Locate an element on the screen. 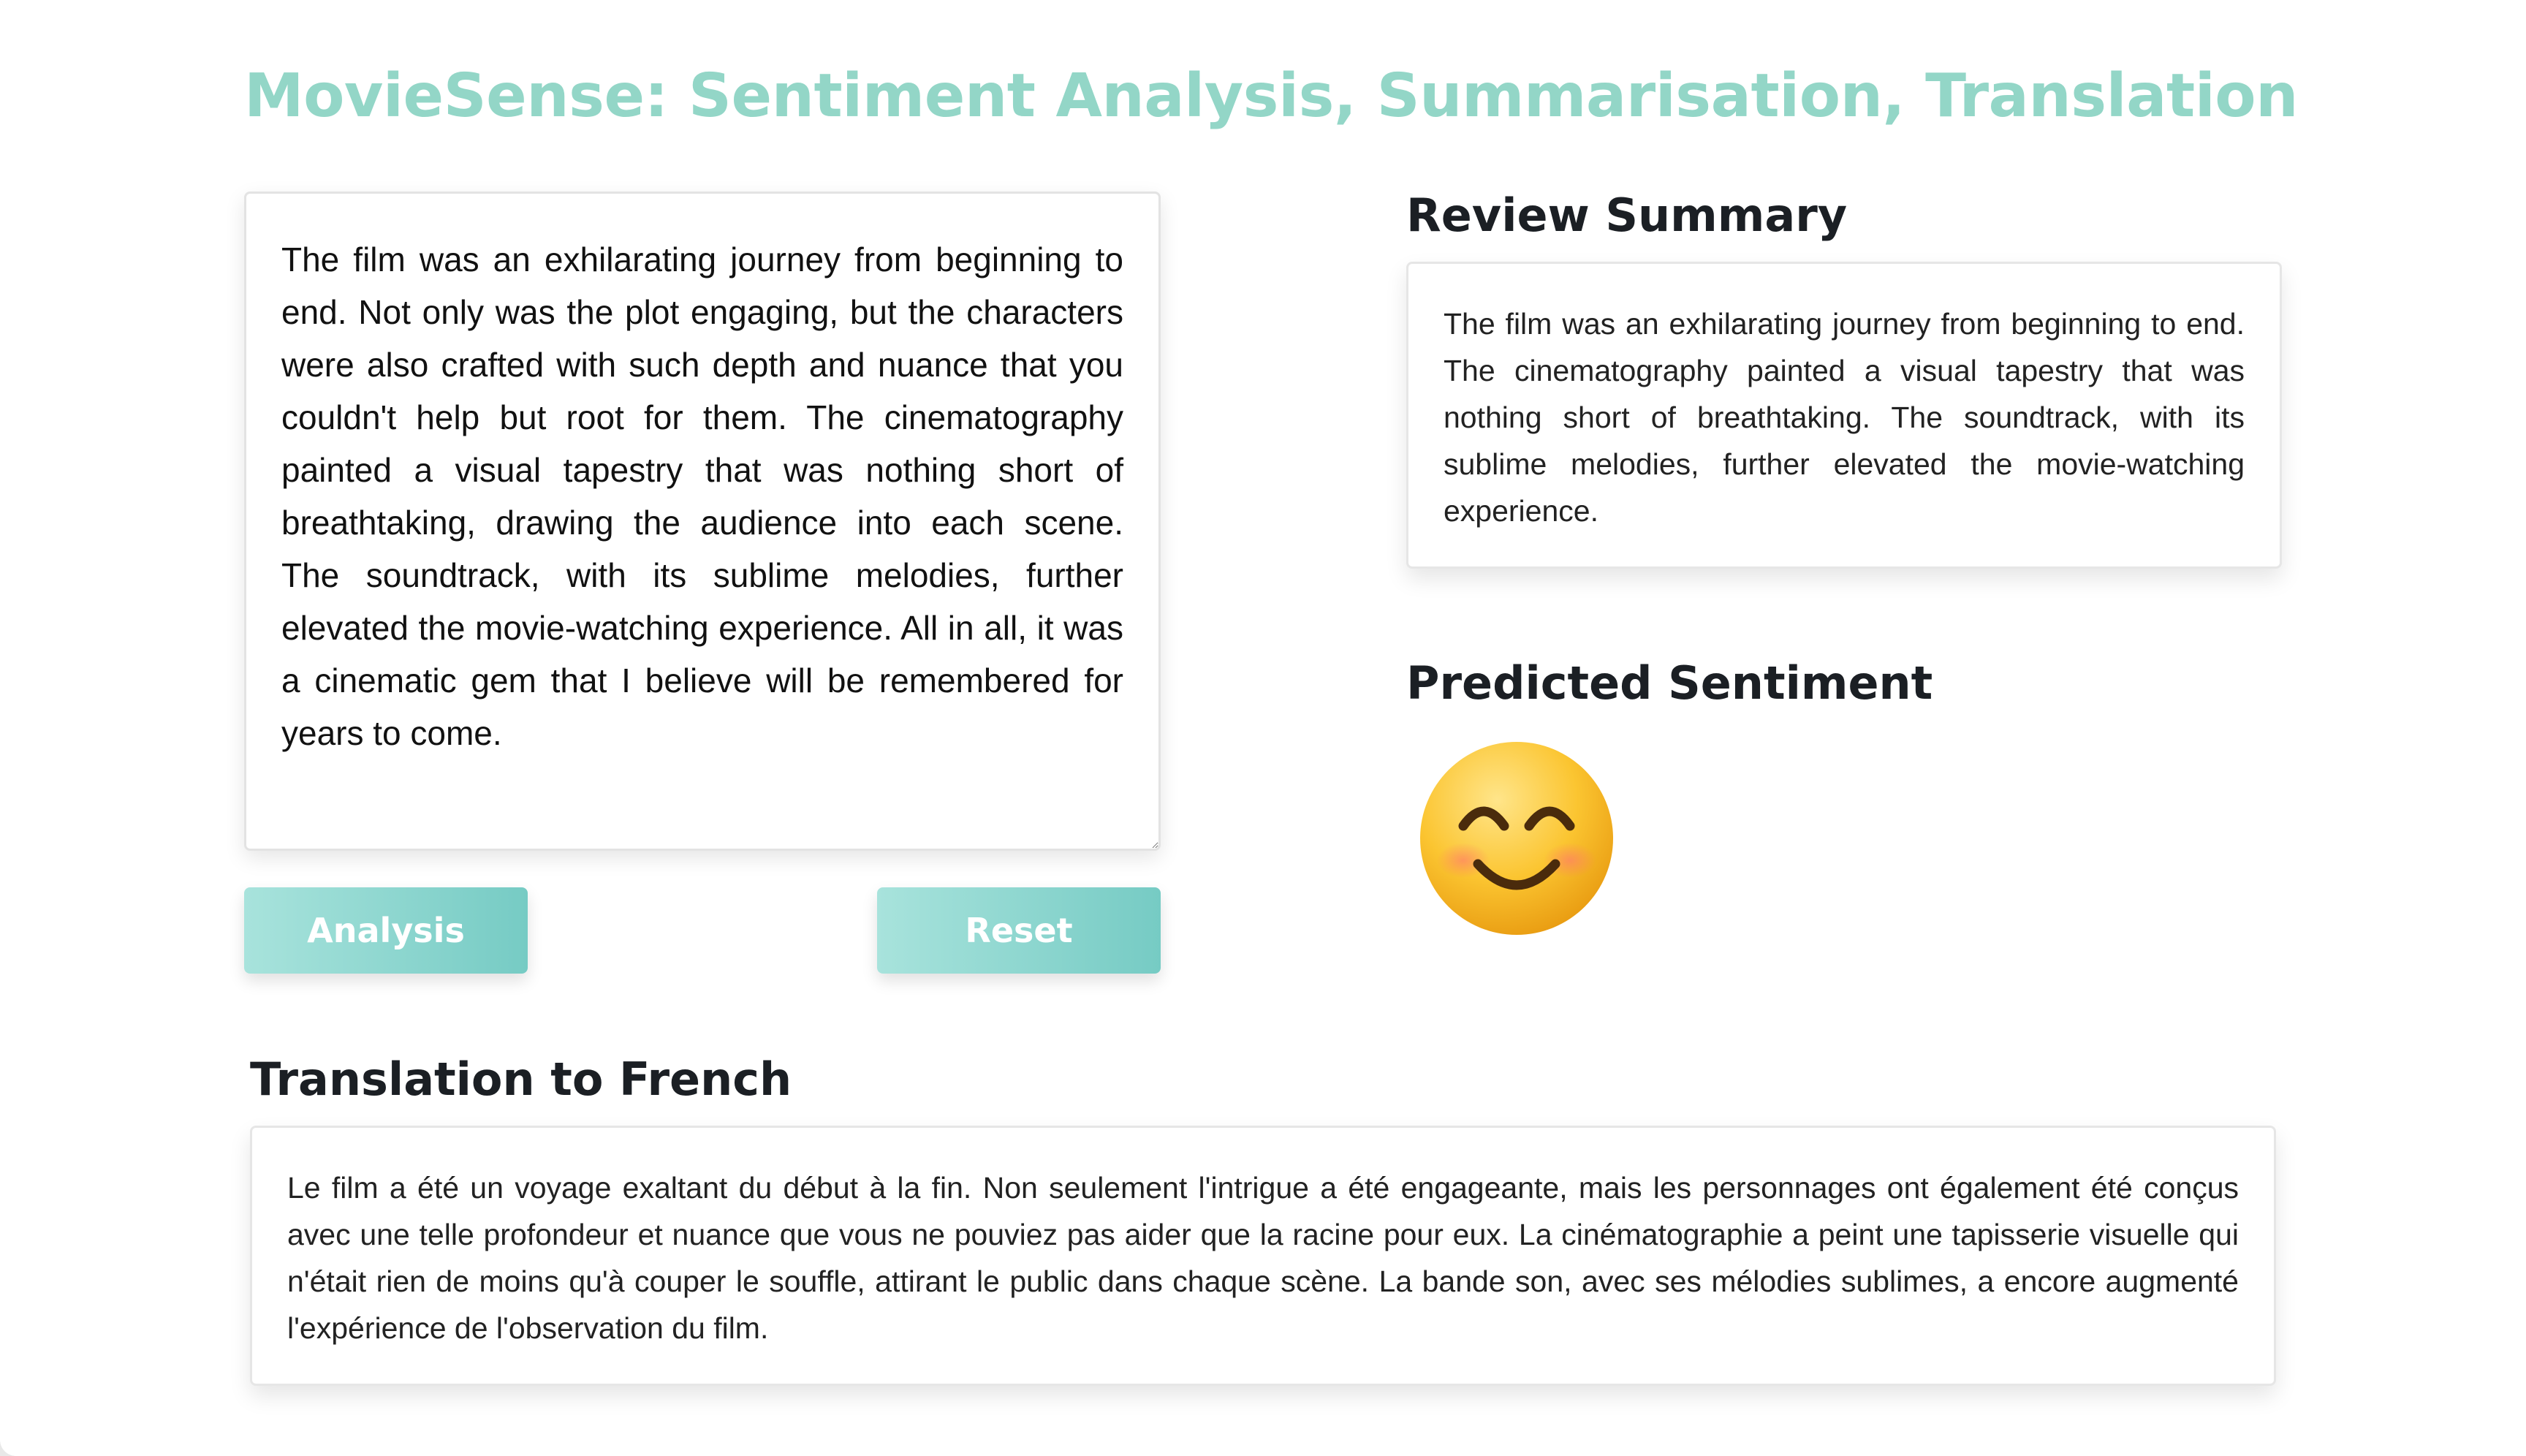 The image size is (2526, 1456). sentiment-heading: Predicted Sentiment is located at coordinates (1669, 683).